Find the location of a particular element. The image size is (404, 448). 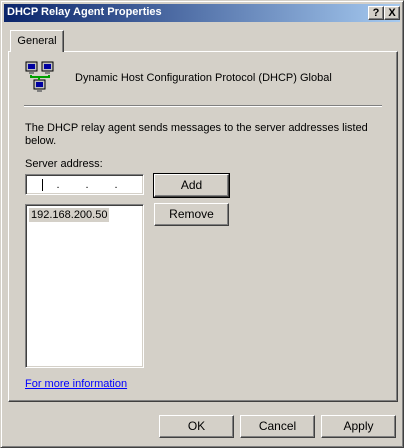

server-address-label: Server address: is located at coordinates (64, 164).